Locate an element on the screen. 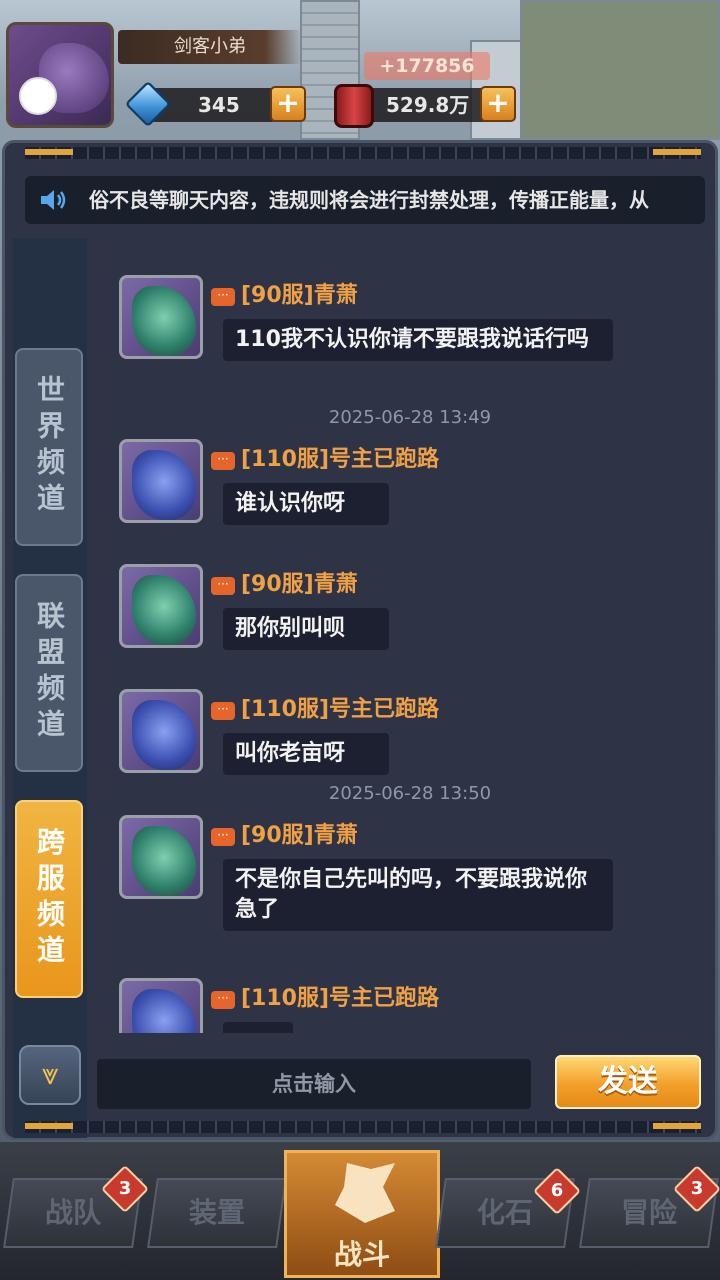 The height and width of the screenshot is (1280, 720). tab-alliance-channel: 联盟频道 is located at coordinates (49, 673).